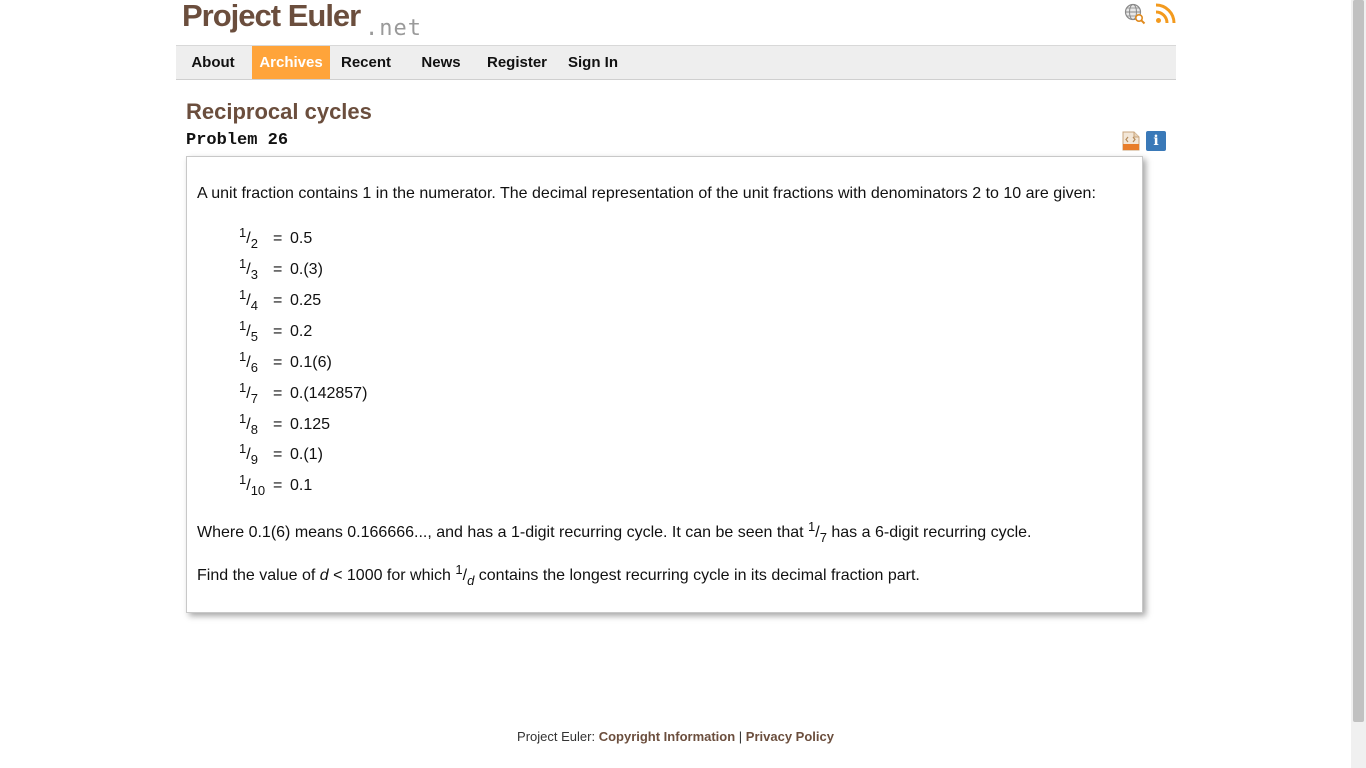 This screenshot has width=1366, height=768. I want to click on fraction-row: 1/5 = 0.2, so click(276, 331).